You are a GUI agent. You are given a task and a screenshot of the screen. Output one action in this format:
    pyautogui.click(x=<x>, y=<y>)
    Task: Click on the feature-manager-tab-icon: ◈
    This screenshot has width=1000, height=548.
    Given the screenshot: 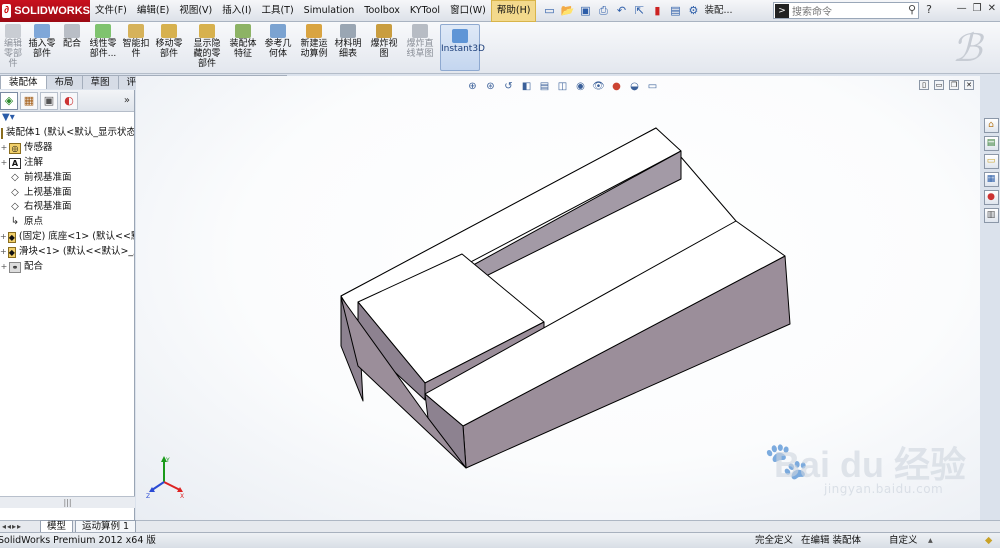 What is the action you would take?
    pyautogui.click(x=9, y=100)
    